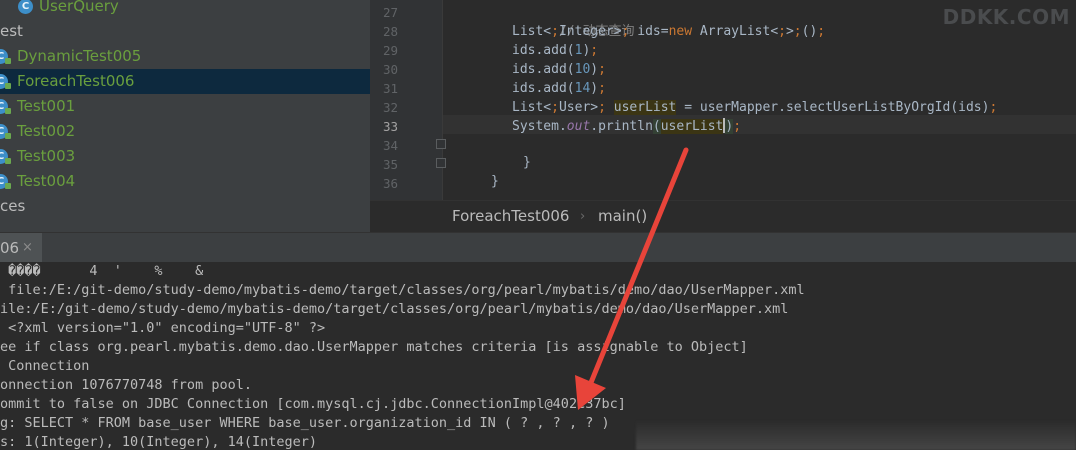  Describe the element at coordinates (46, 181) in the screenshot. I see `tree-item-label: Test004` at that location.